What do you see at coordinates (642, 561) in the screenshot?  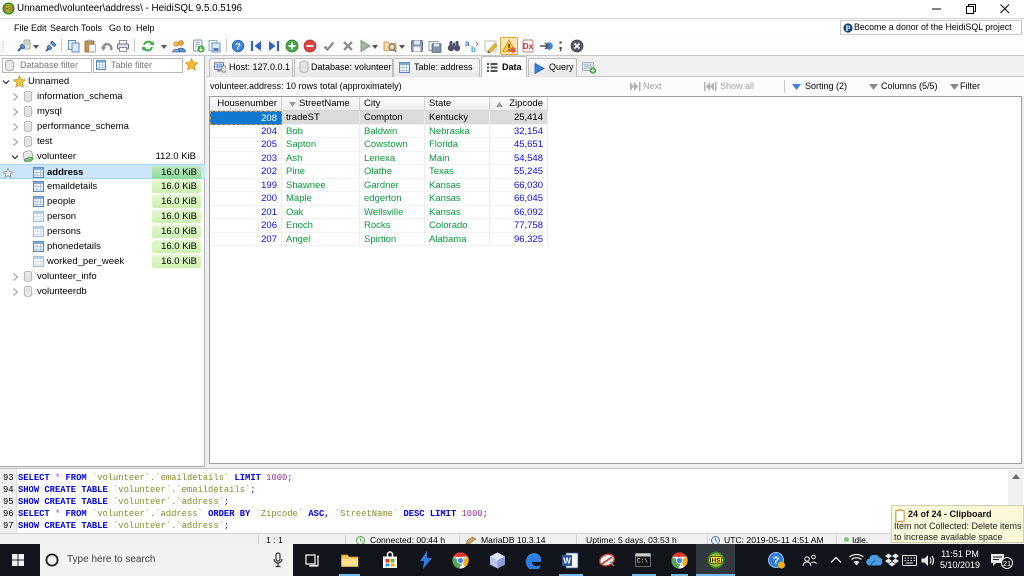 I see `svg-text: C:\` at bounding box center [642, 561].